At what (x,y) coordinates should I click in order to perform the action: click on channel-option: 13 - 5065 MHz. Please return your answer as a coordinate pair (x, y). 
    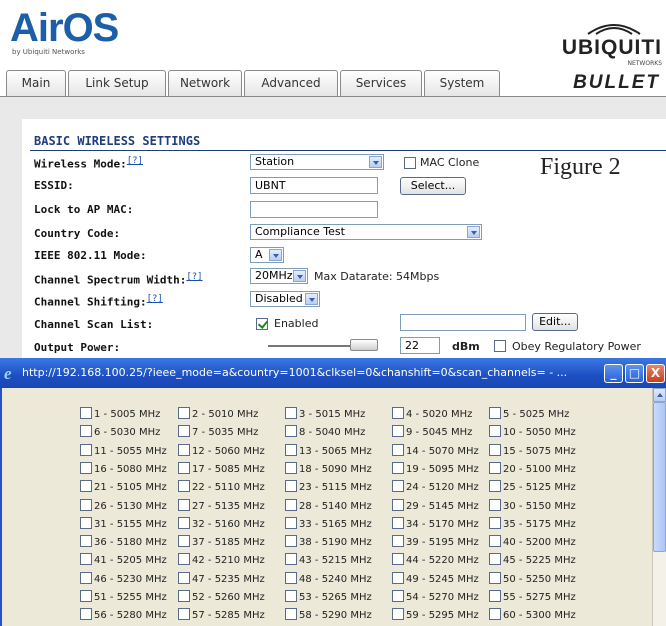
    Looking at the image, I should click on (328, 452).